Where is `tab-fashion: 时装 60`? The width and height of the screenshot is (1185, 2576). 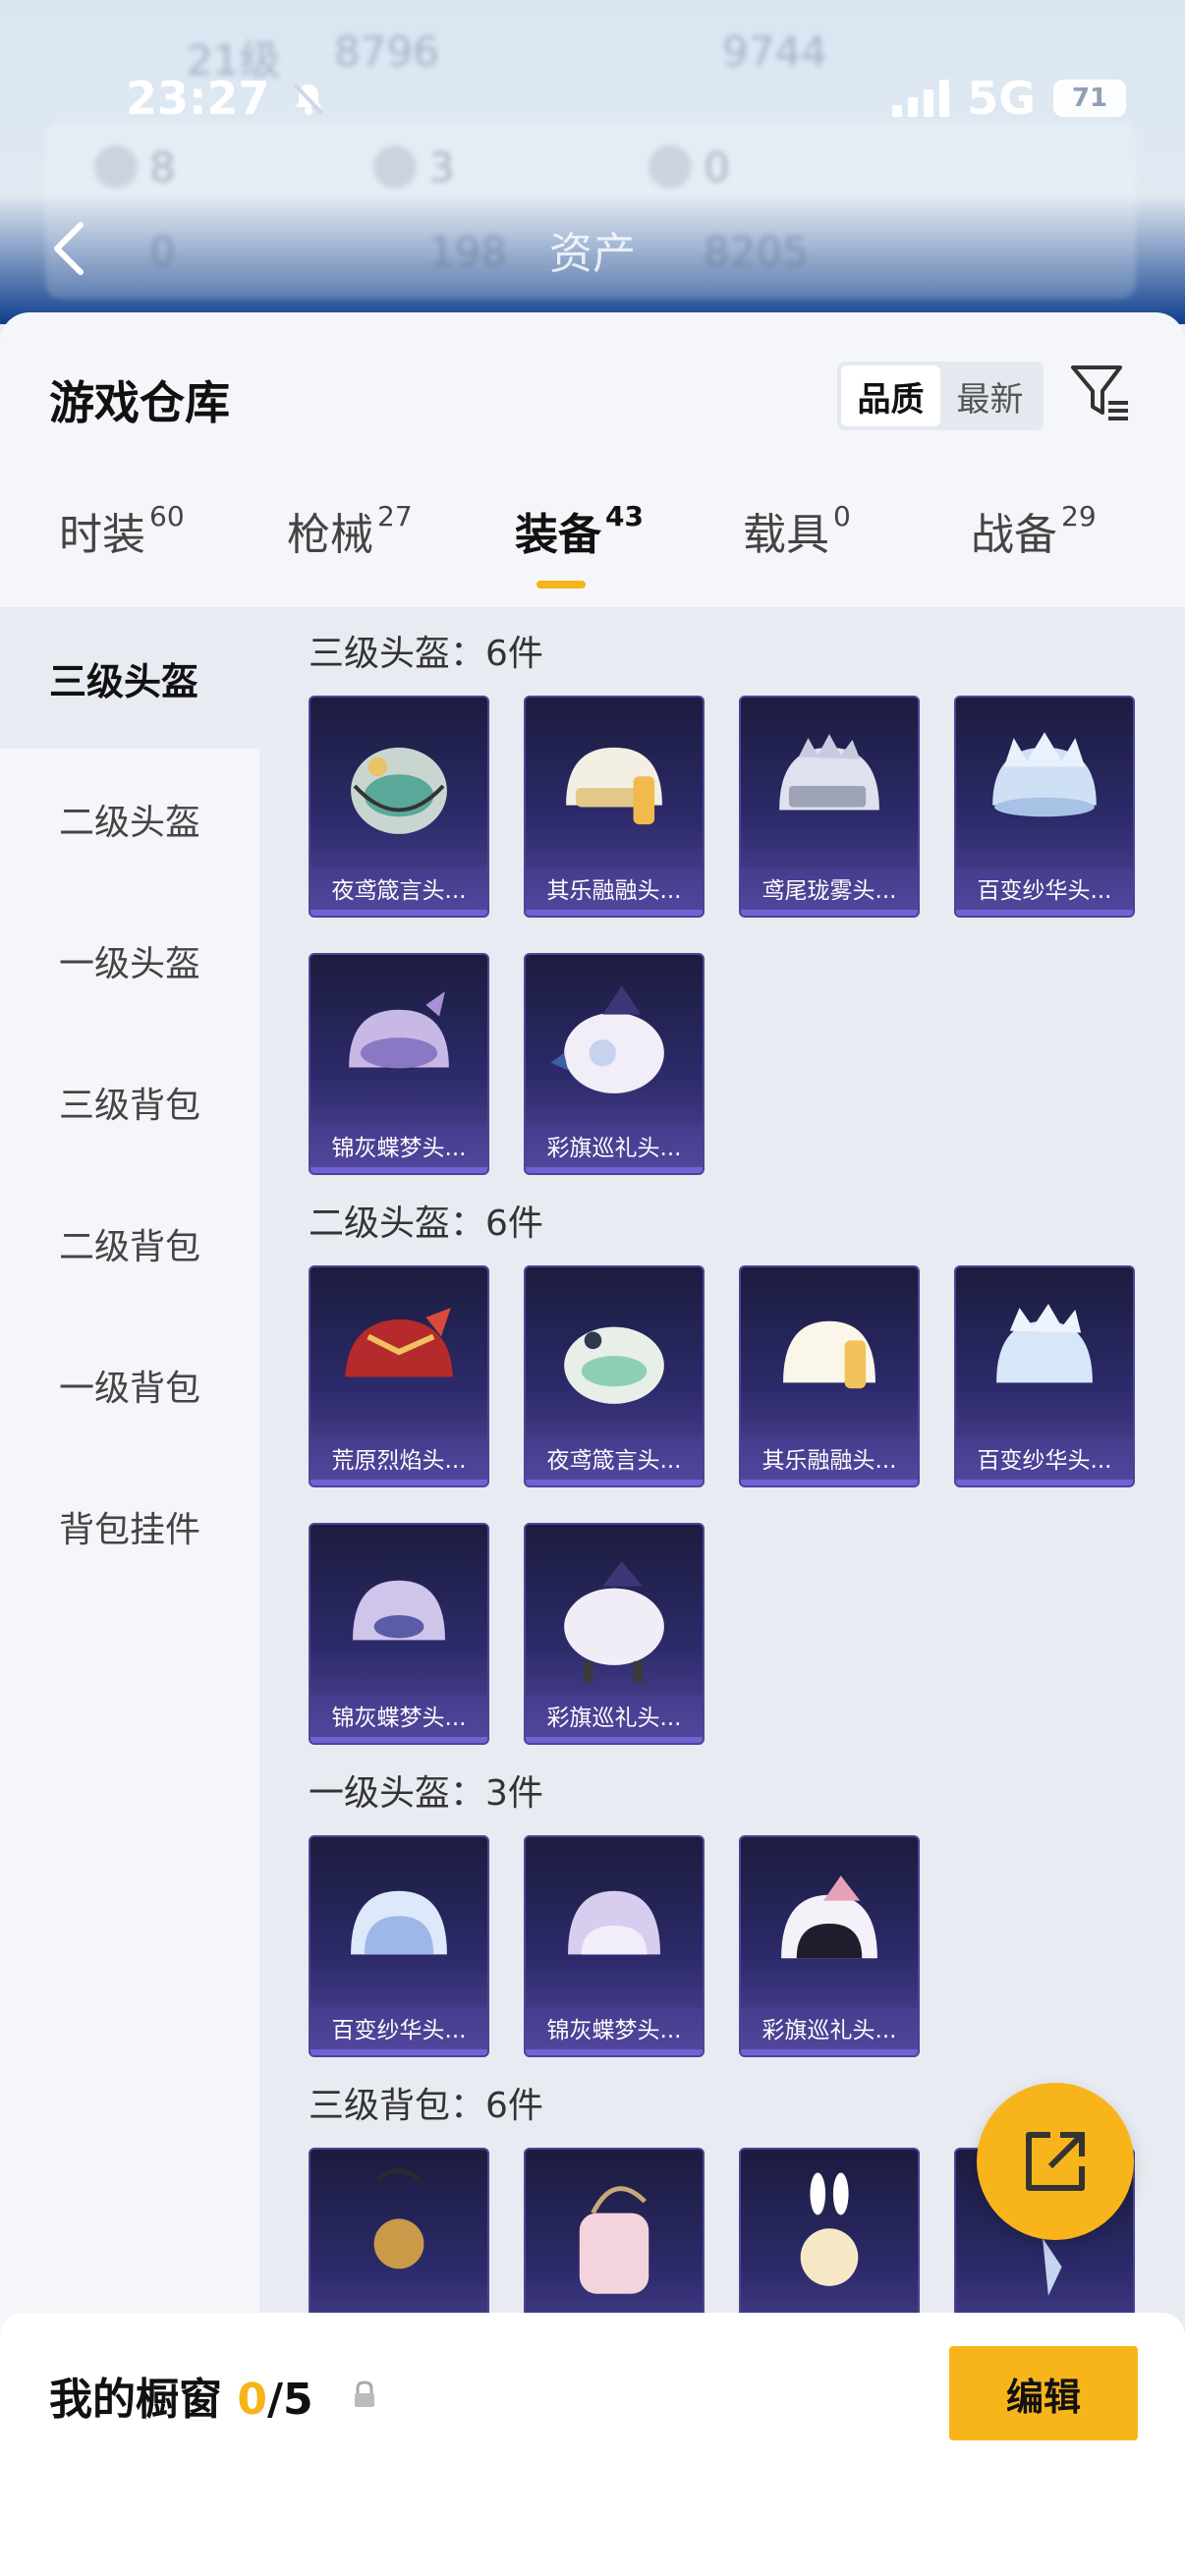
tab-fashion: 时装 60 is located at coordinates (122, 530).